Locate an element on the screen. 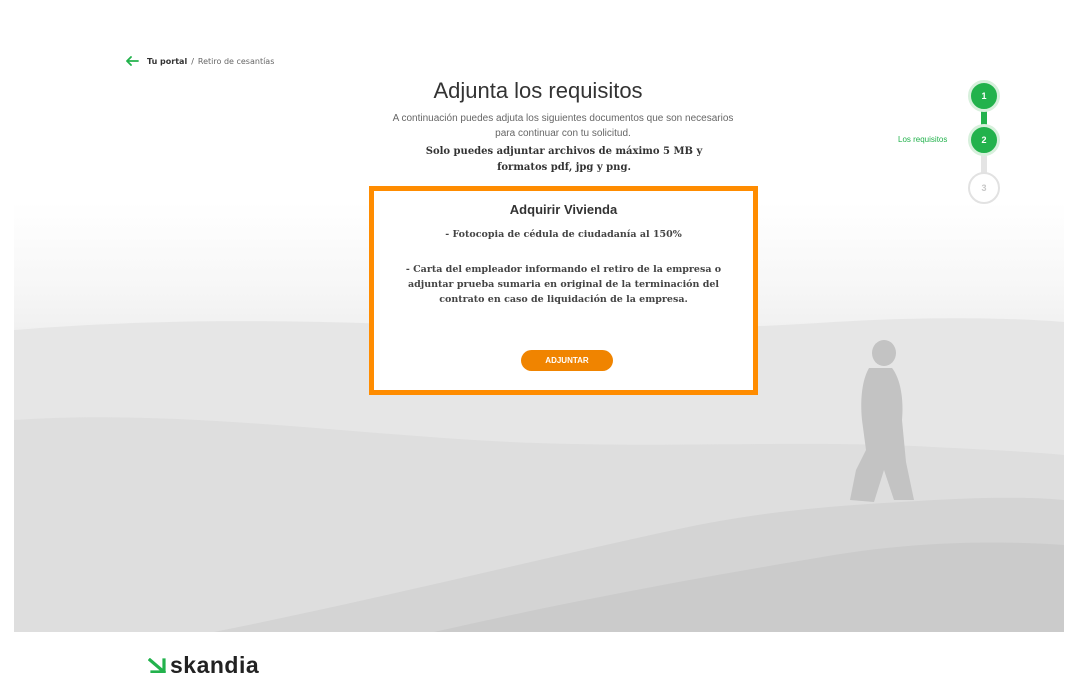 The image size is (1077, 673). breadcrumb-current: Retiro de cesantías is located at coordinates (236, 61).